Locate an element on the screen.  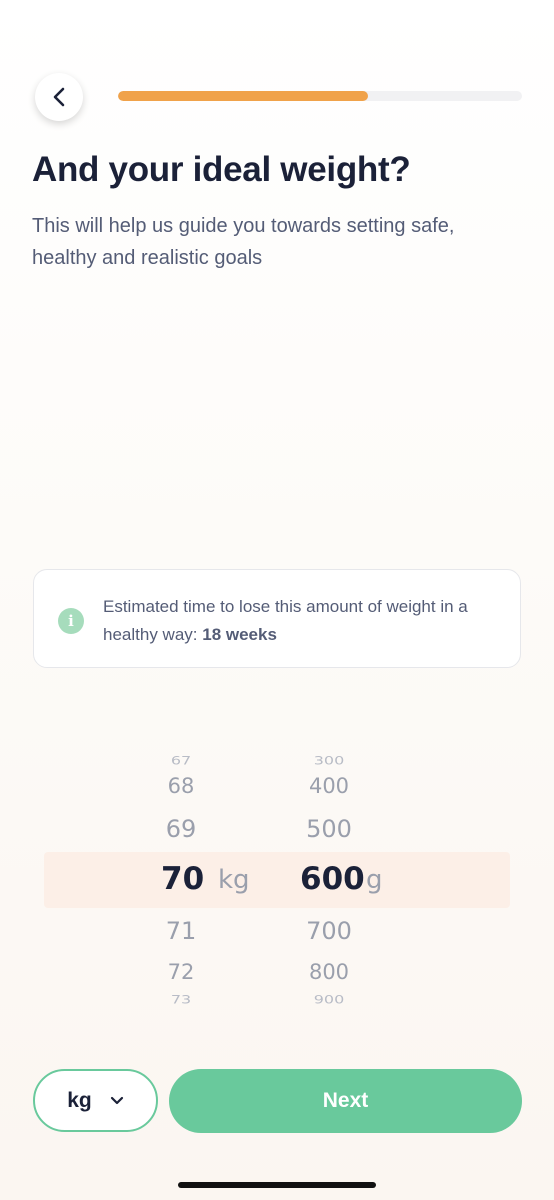
unit-select-label: kg is located at coordinates (79, 1100).